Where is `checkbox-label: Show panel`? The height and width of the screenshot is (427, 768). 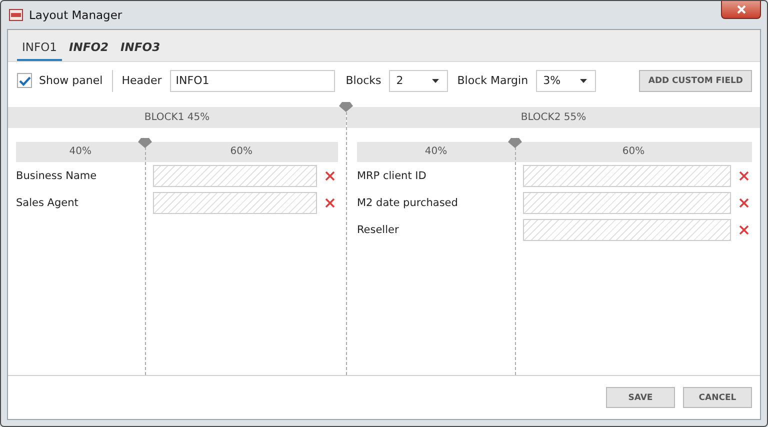
checkbox-label: Show panel is located at coordinates (71, 80).